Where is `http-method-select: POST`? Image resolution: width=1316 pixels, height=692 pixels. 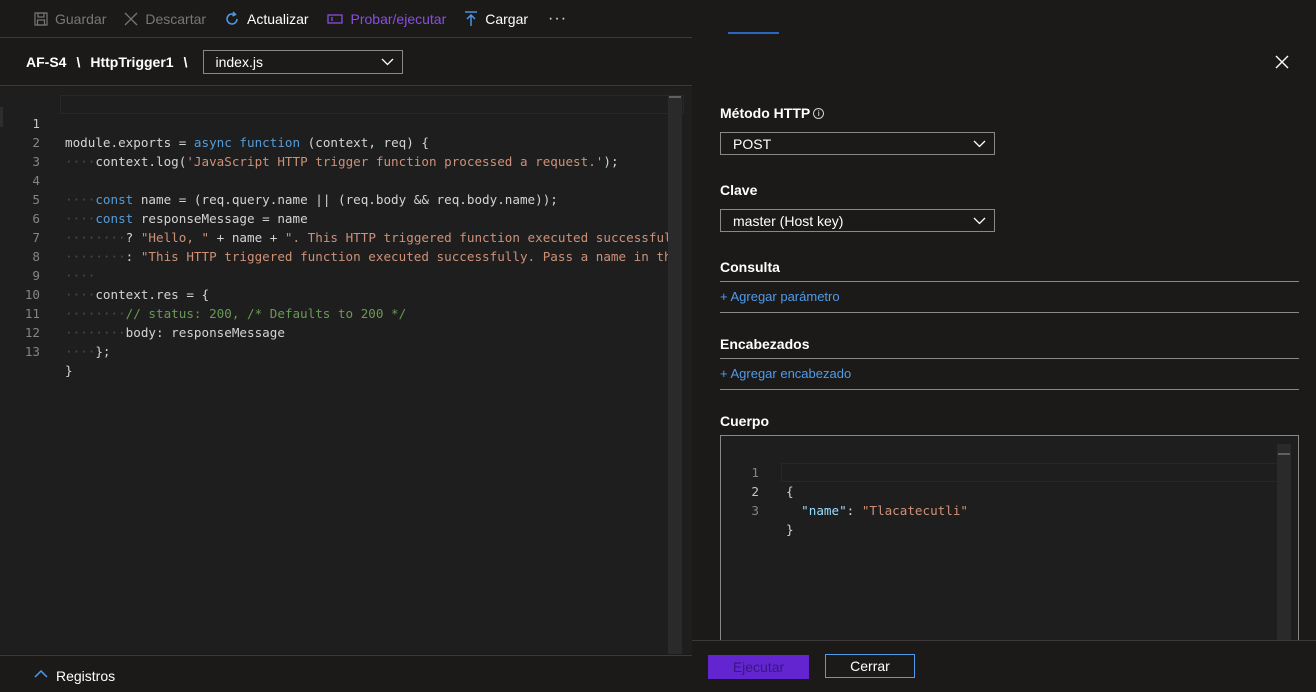 http-method-select: POST is located at coordinates (857, 143).